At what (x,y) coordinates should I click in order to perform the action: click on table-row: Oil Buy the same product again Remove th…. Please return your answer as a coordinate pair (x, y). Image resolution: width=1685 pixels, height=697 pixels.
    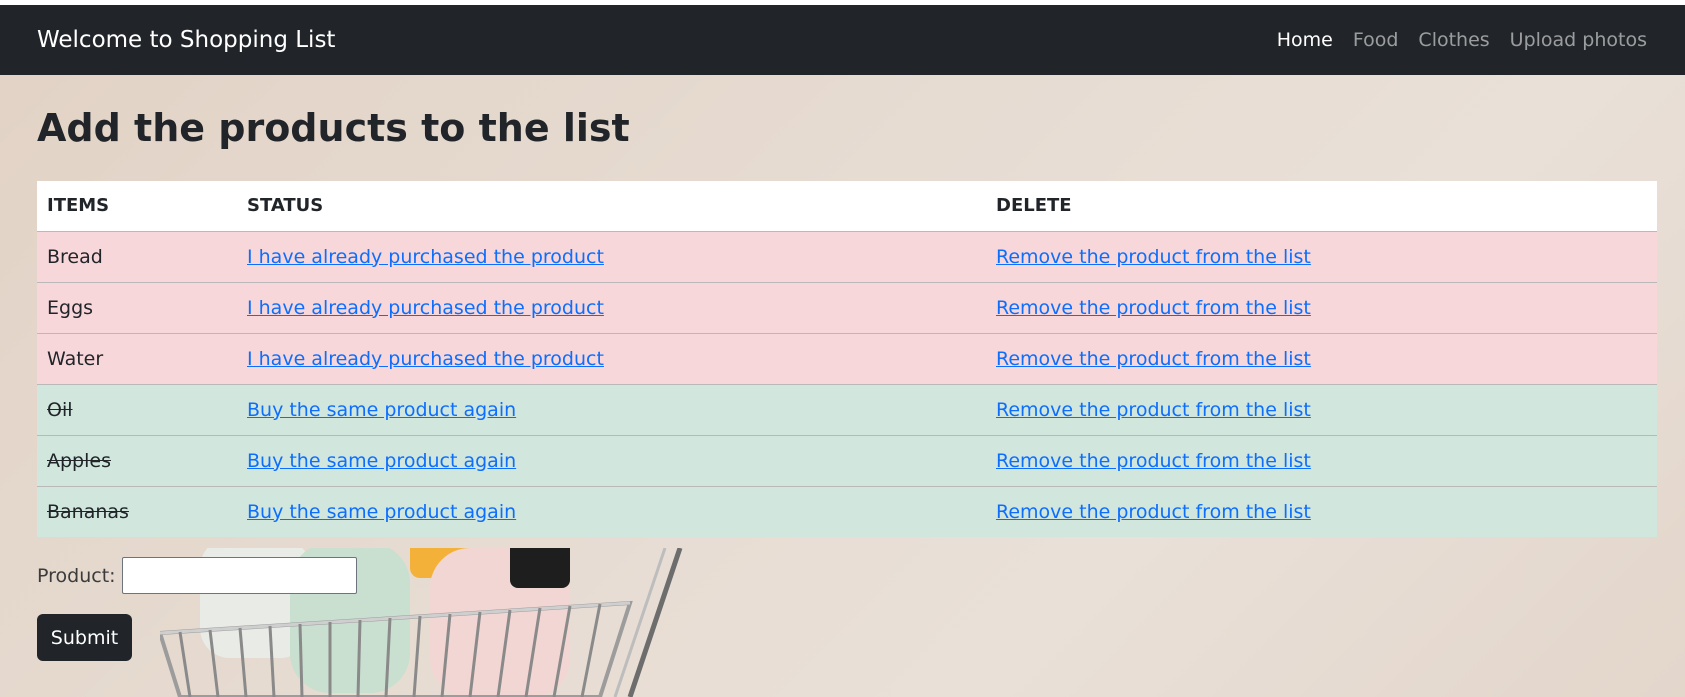
    Looking at the image, I should click on (847, 409).